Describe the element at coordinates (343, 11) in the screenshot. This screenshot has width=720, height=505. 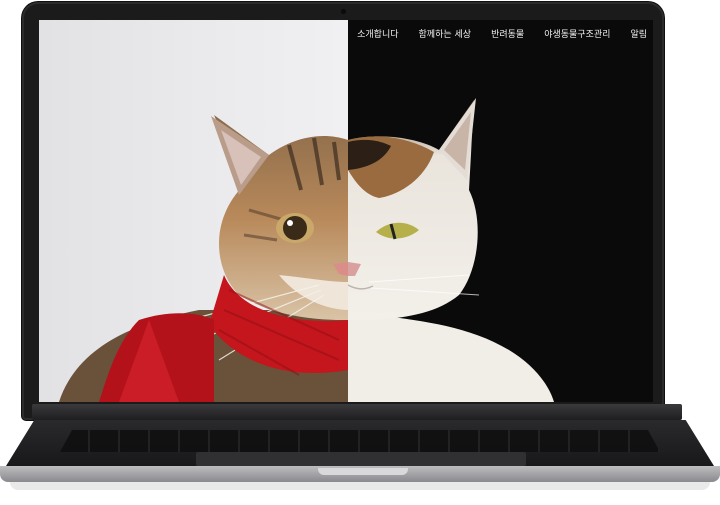
I see `webcam-icon` at that location.